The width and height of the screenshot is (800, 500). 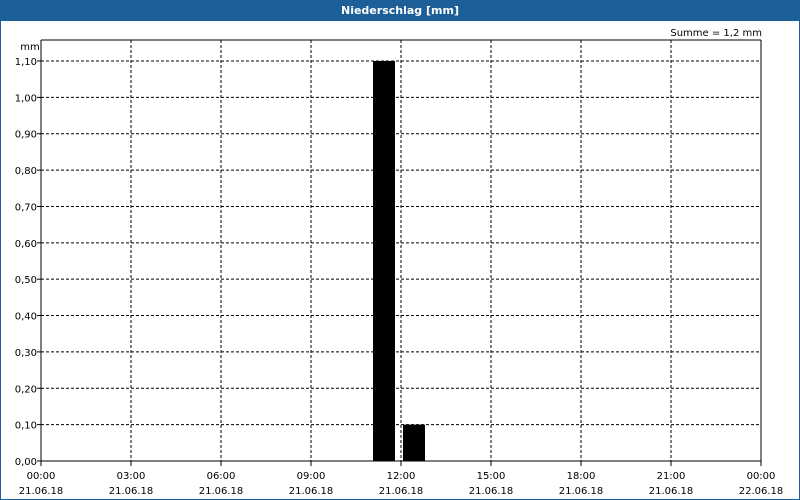 I want to click on y-tick-label: 0,30, so click(x=26, y=353).